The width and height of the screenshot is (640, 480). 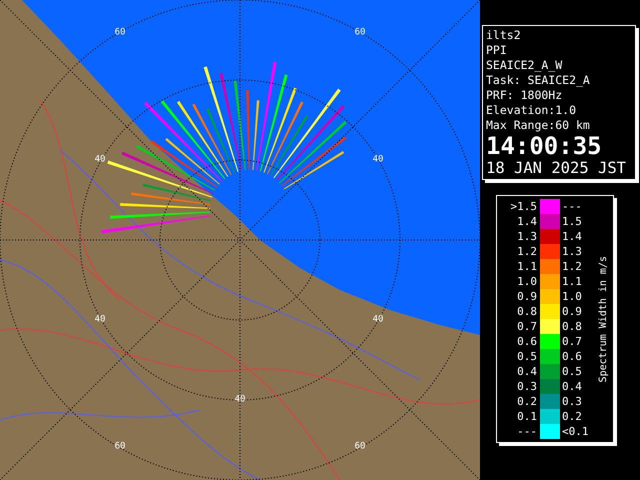 I want to click on info-text: Max Range:60 km, so click(x=538, y=125).